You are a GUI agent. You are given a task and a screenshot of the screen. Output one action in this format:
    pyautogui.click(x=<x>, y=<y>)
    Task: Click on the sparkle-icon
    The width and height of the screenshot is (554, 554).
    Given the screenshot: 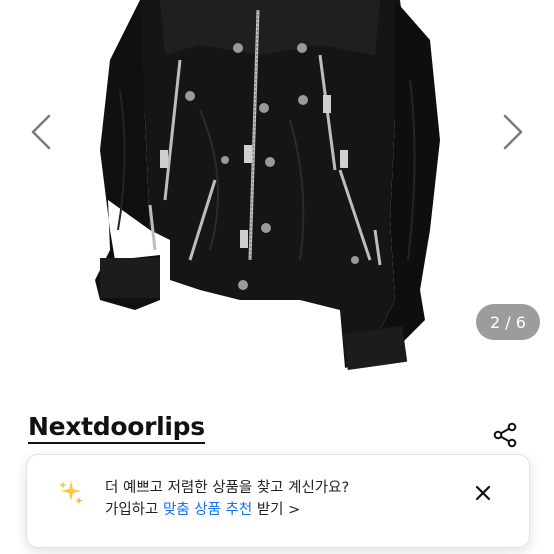 What is the action you would take?
    pyautogui.click(x=71, y=492)
    